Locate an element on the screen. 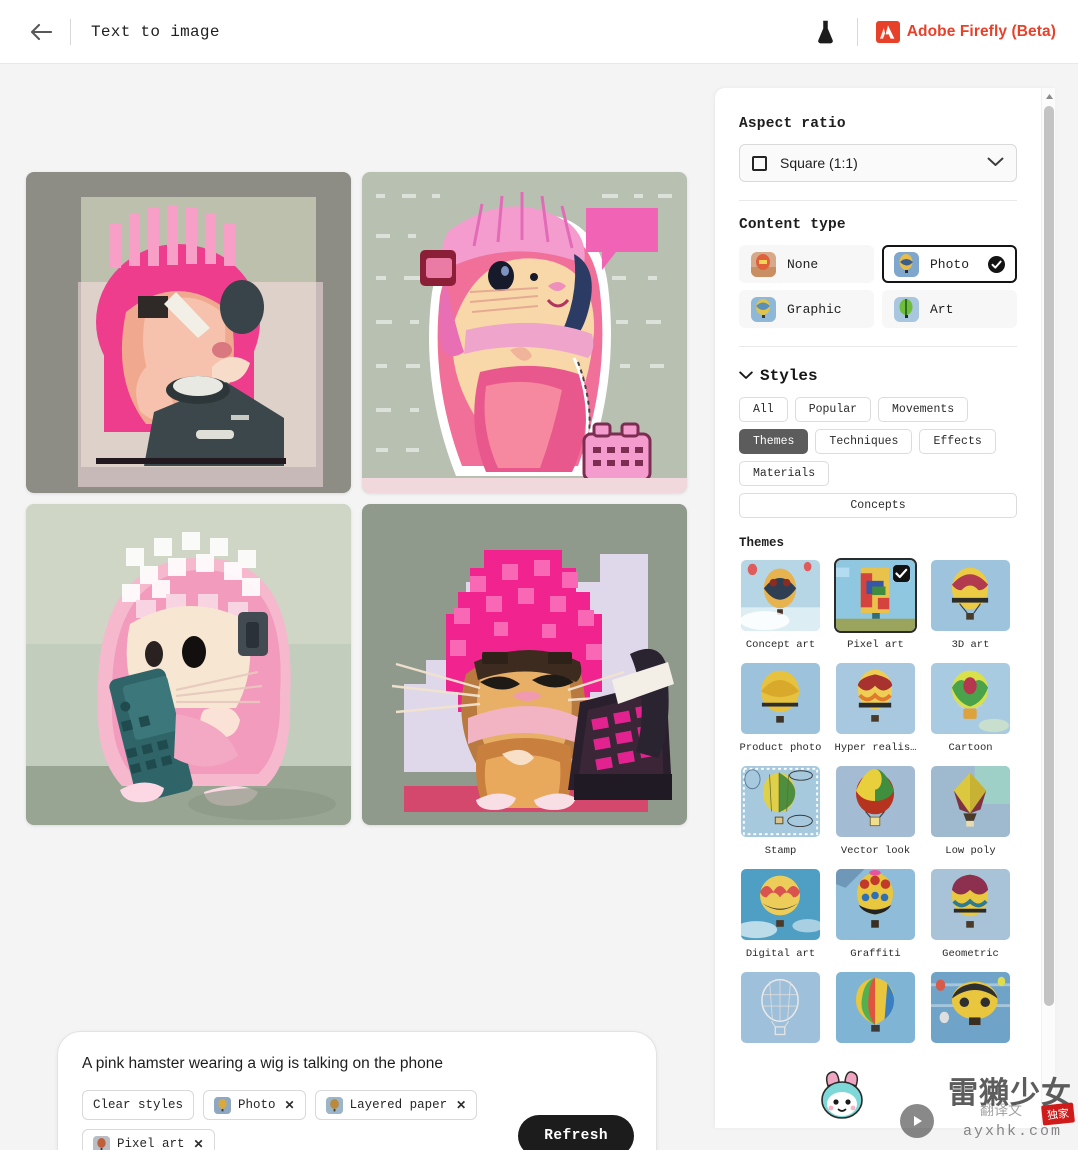 Image resolution: width=1078 pixels, height=1150 pixels. panel-scrollbar is located at coordinates (1048, 608).